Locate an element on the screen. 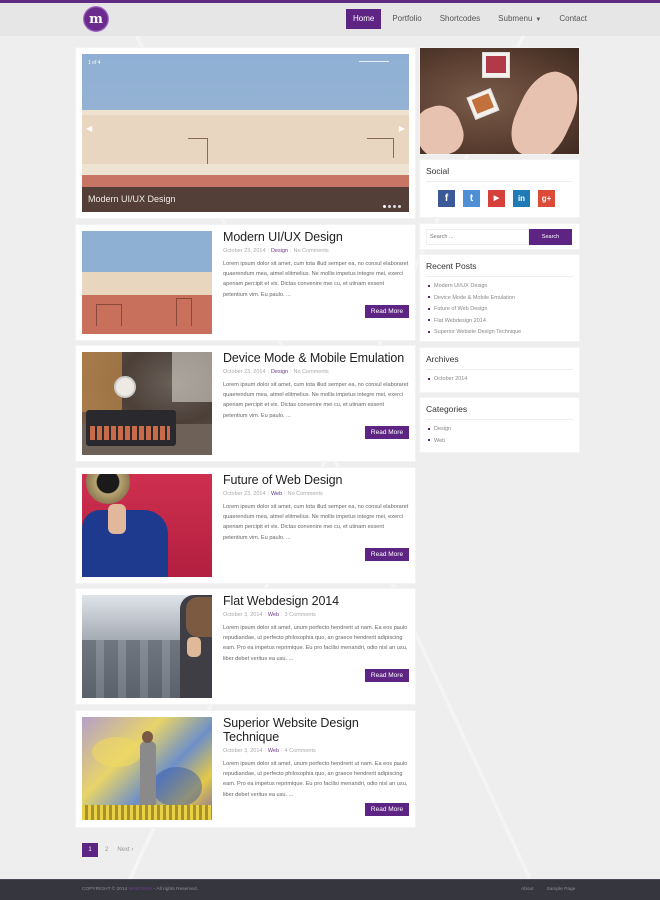 This screenshot has width=660, height=900. recent-post-link: Flat Webdesign 2014 is located at coordinates (500, 322).